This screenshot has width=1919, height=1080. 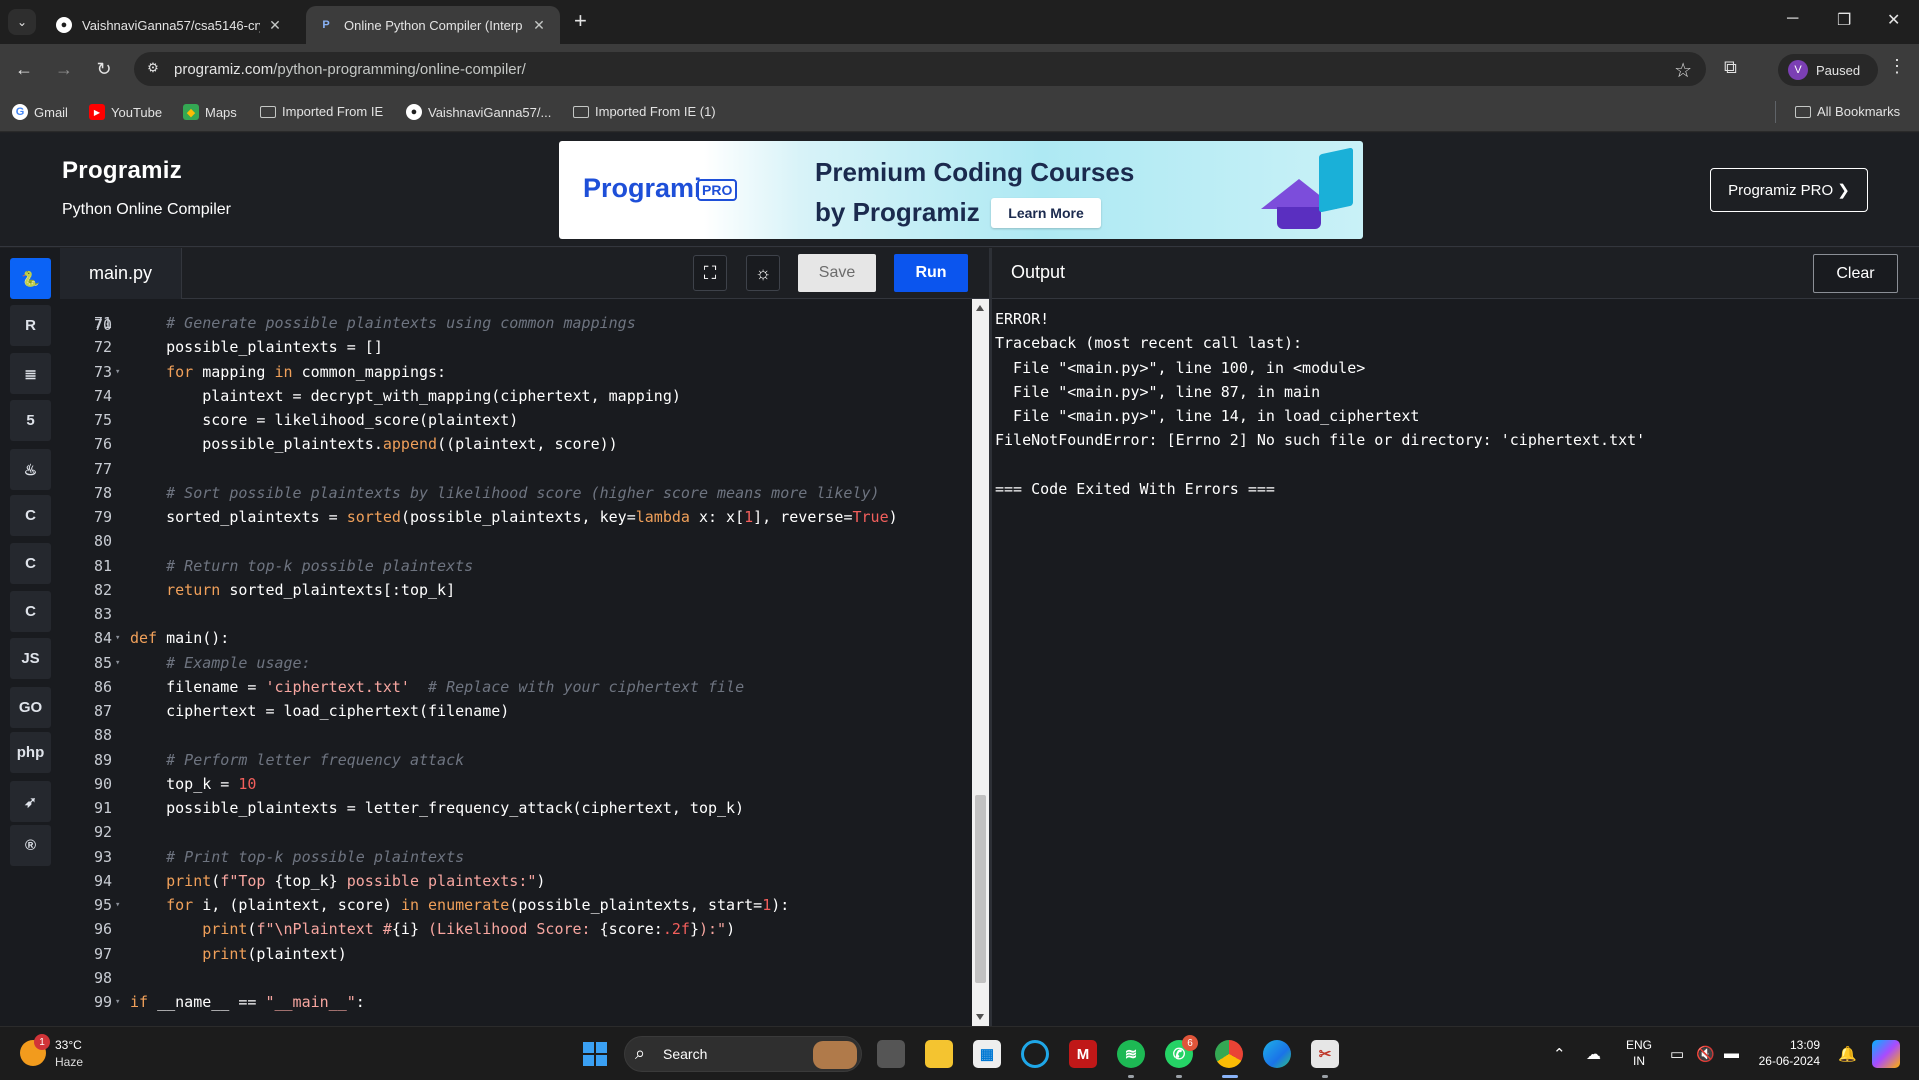 What do you see at coordinates (980, 308) in the screenshot?
I see `scroll-up-icon` at bounding box center [980, 308].